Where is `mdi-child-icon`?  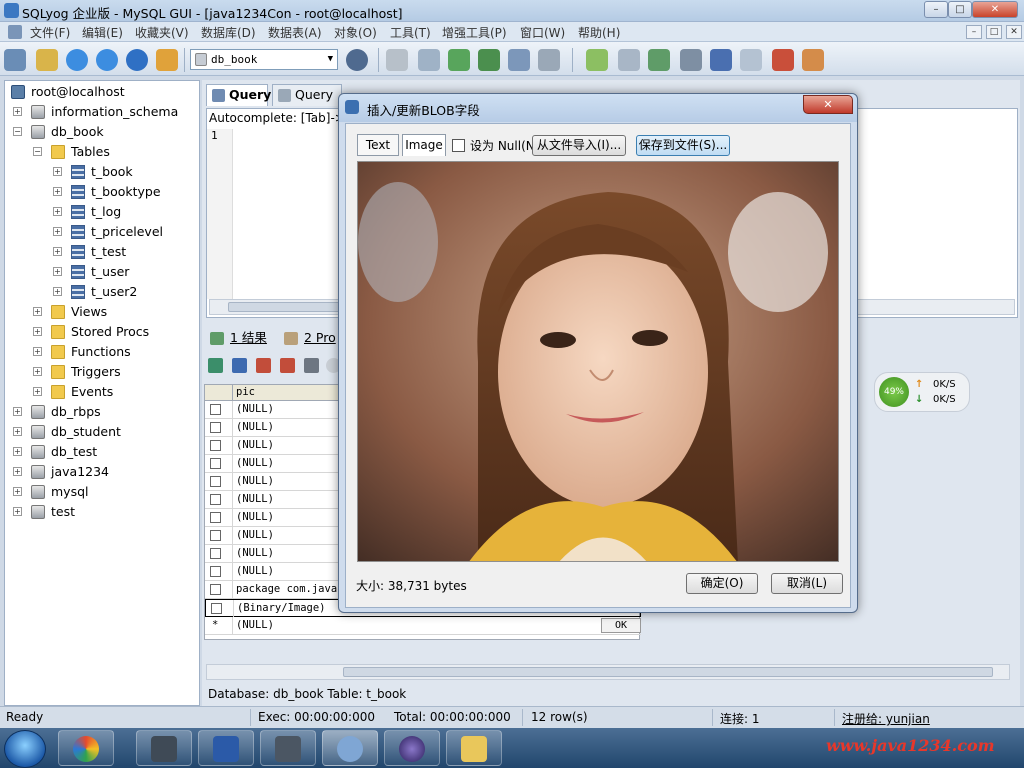 mdi-child-icon is located at coordinates (15, 32).